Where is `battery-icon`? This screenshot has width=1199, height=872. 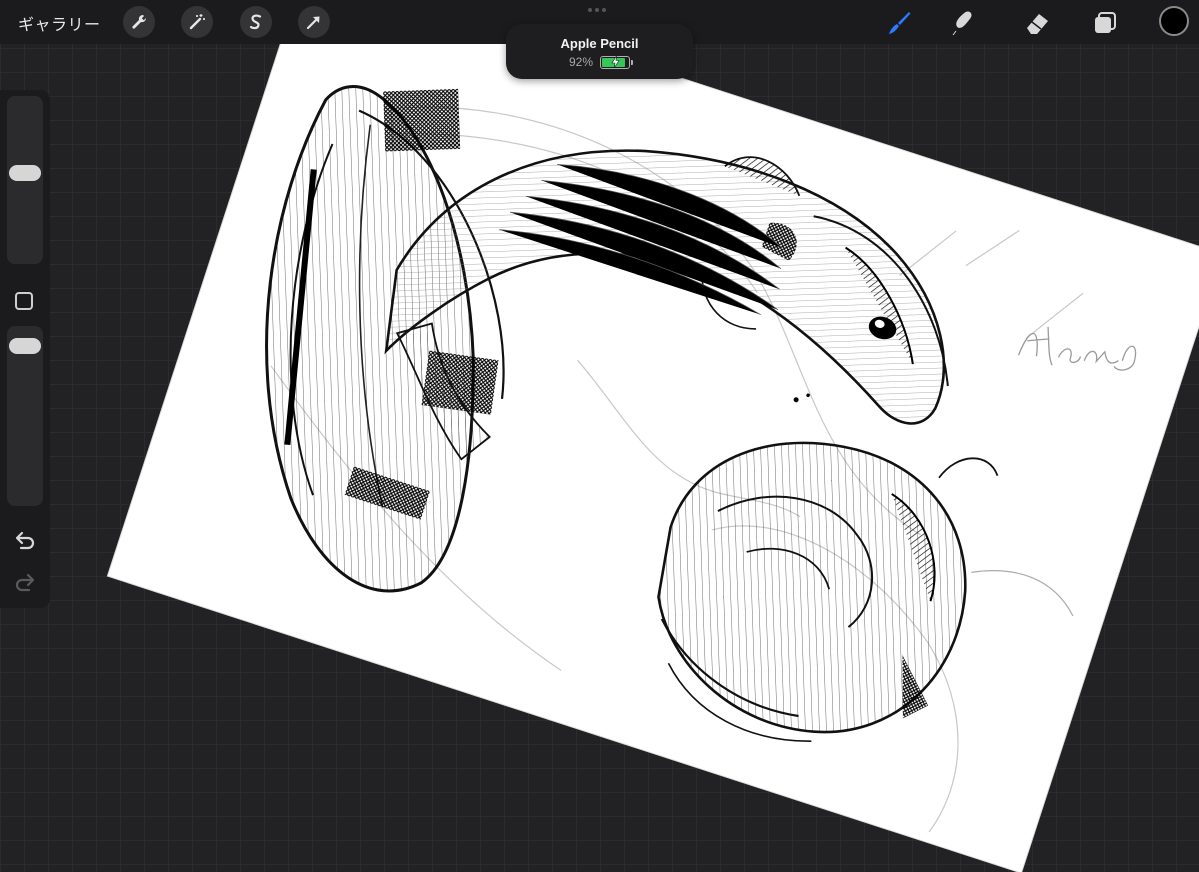
battery-icon is located at coordinates (617, 62).